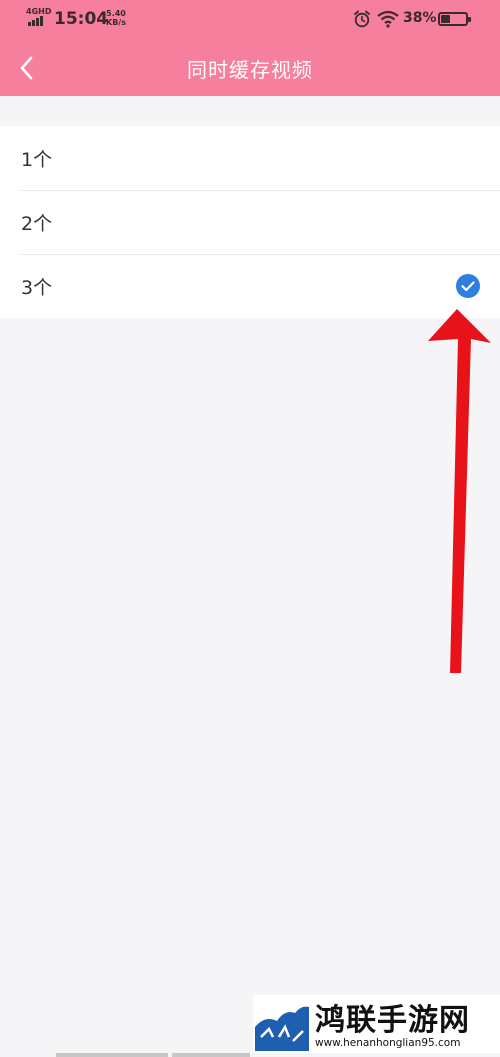 This screenshot has width=500, height=1057. What do you see at coordinates (459, 491) in the screenshot?
I see `annotation-arrow-icon` at bounding box center [459, 491].